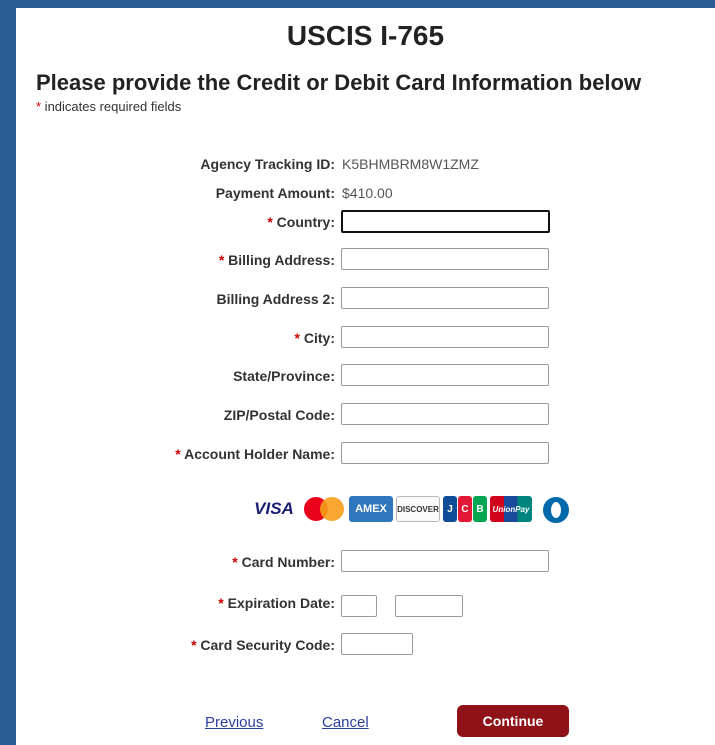 This screenshot has height=745, width=715. I want to click on billing-address-2-label: Billing Address 2:, so click(275, 299).